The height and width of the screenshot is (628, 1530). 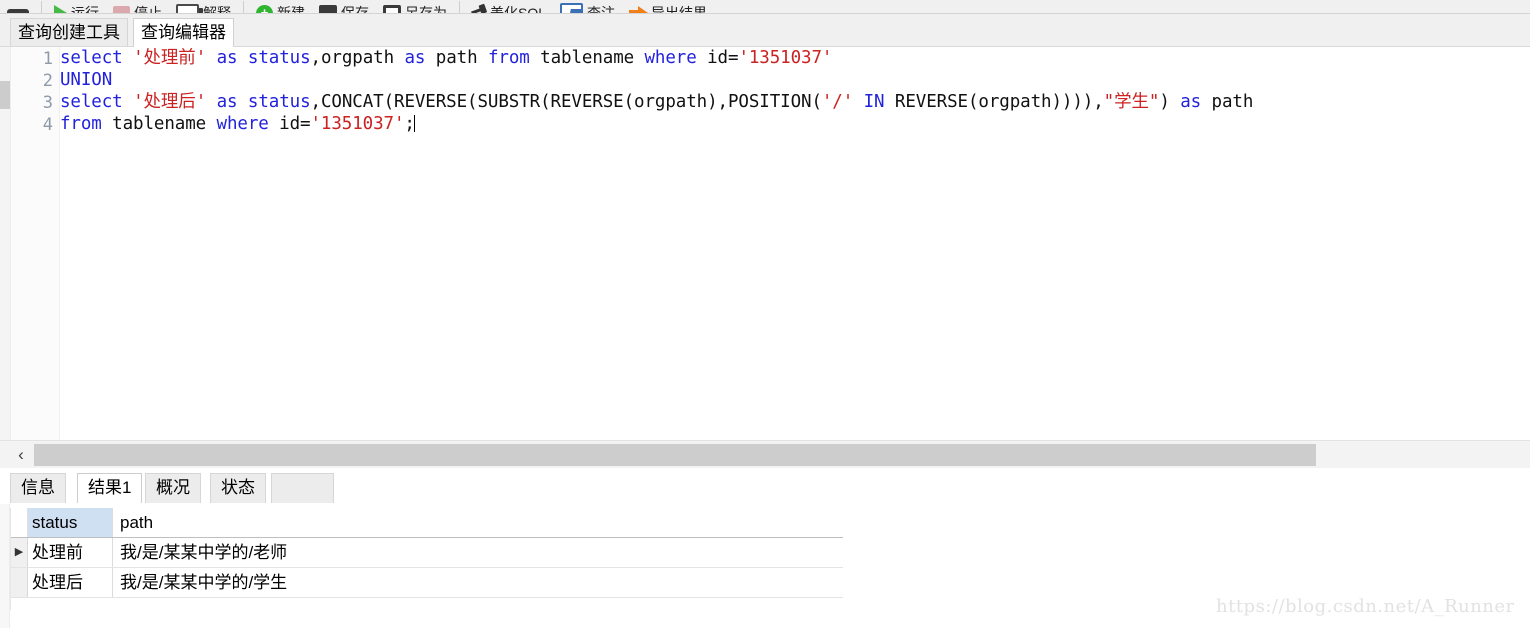 What do you see at coordinates (47, 103) in the screenshot?
I see `line-number: 3` at bounding box center [47, 103].